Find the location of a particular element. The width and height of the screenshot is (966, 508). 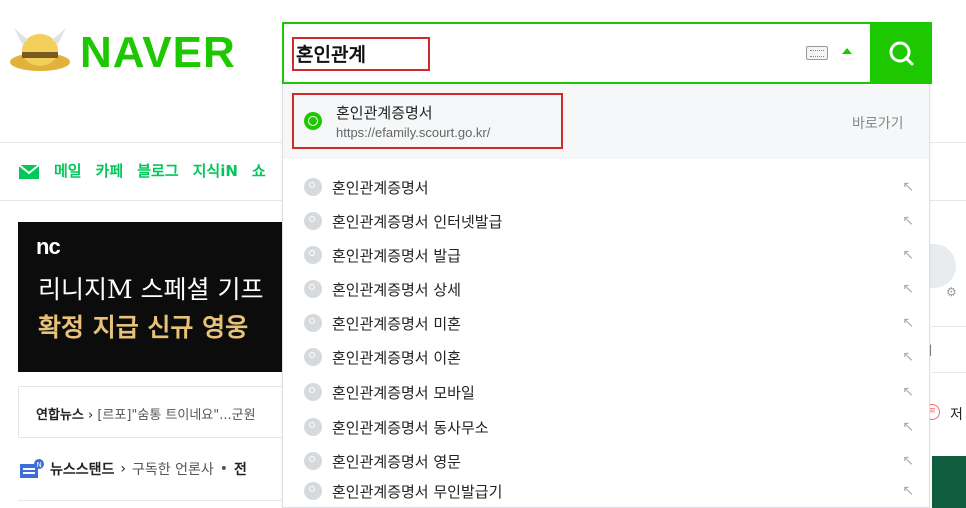

search-button is located at coordinates (901, 53).